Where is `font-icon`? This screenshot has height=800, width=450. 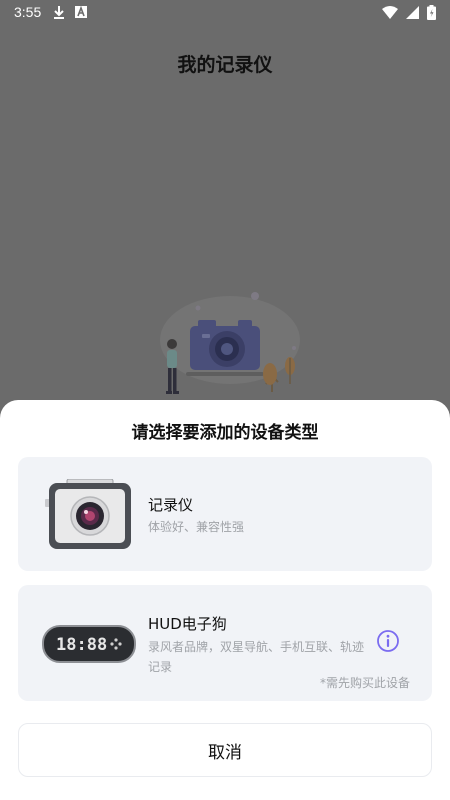
font-icon is located at coordinates (81, 12).